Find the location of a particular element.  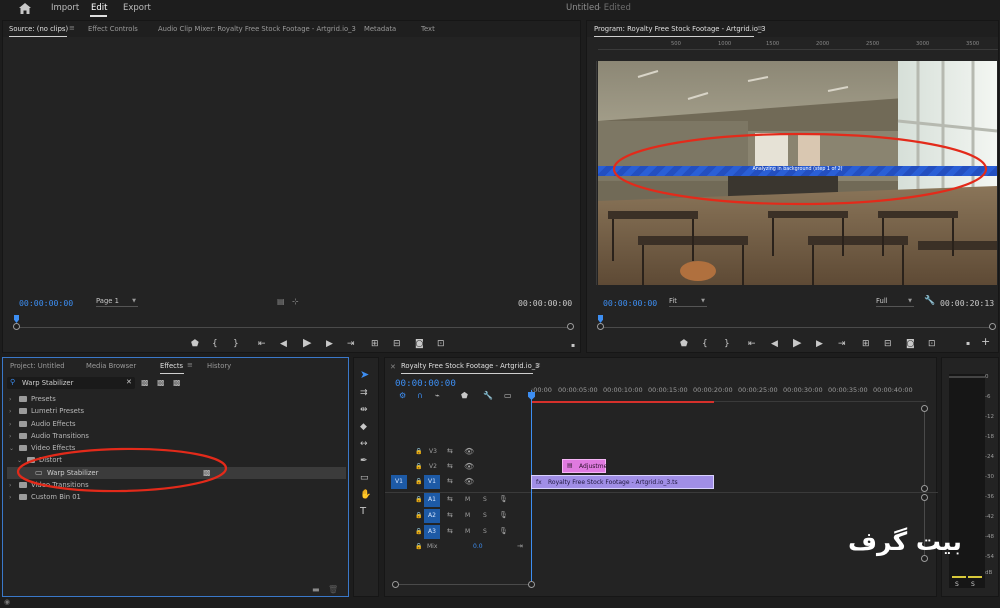

razor-tool-icon: ◆ is located at coordinates (363, 427).